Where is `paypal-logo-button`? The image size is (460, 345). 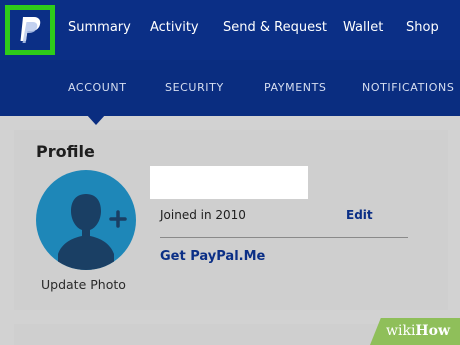 paypal-logo-button is located at coordinates (30, 30).